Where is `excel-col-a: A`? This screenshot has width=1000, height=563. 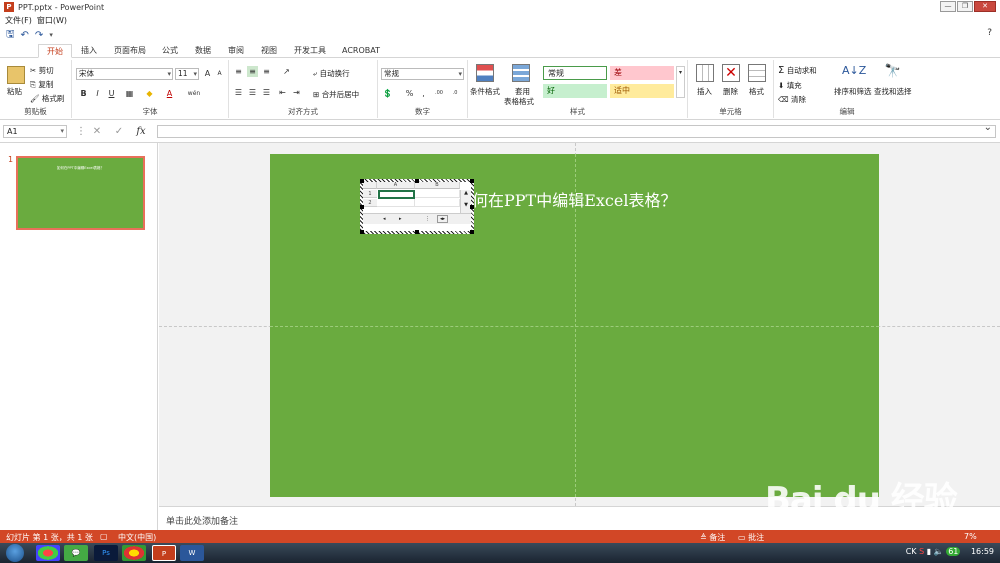 excel-col-a: A is located at coordinates (396, 185).